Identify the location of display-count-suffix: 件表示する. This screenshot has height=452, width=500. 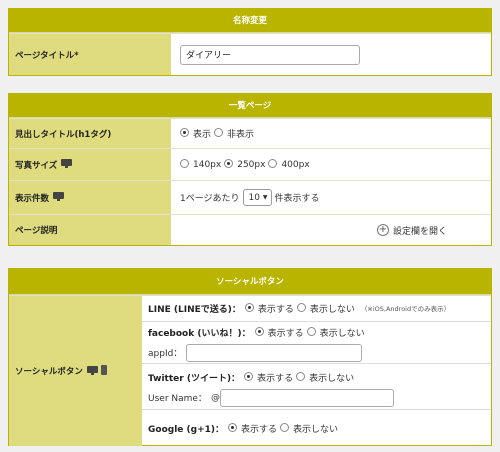
(297, 199).